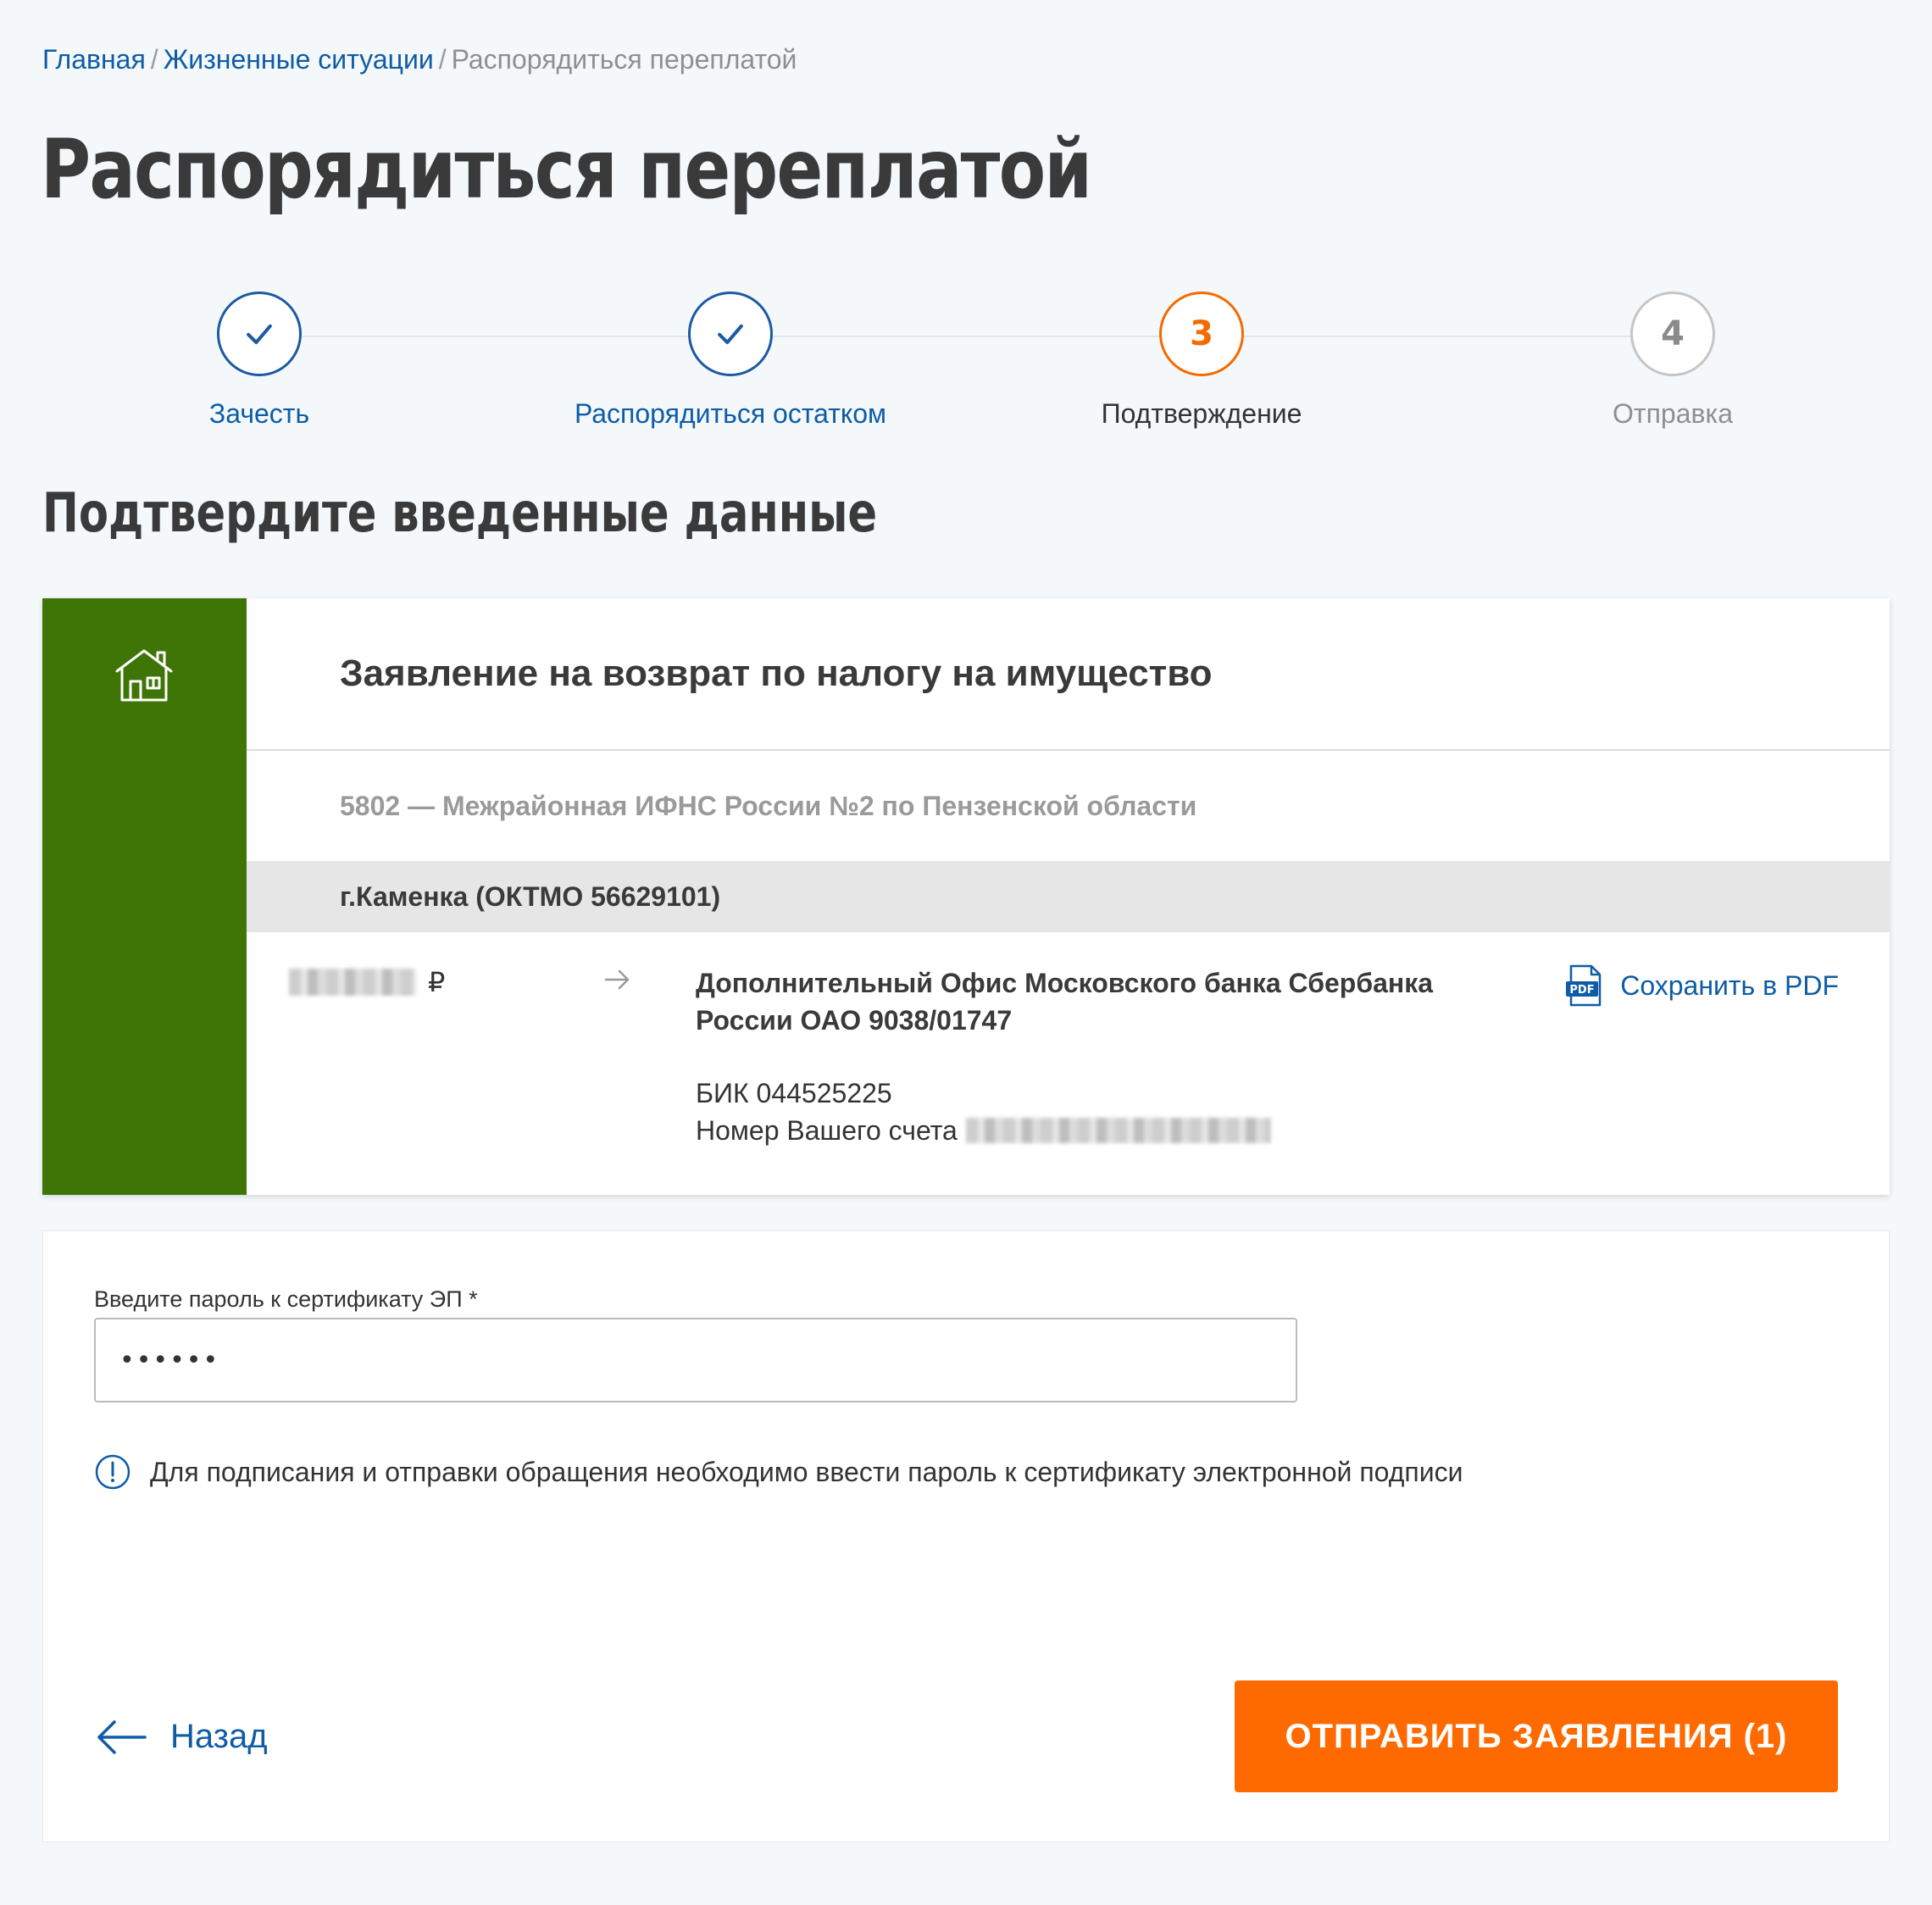 The height and width of the screenshot is (1905, 1932). I want to click on house-icon, so click(144, 676).